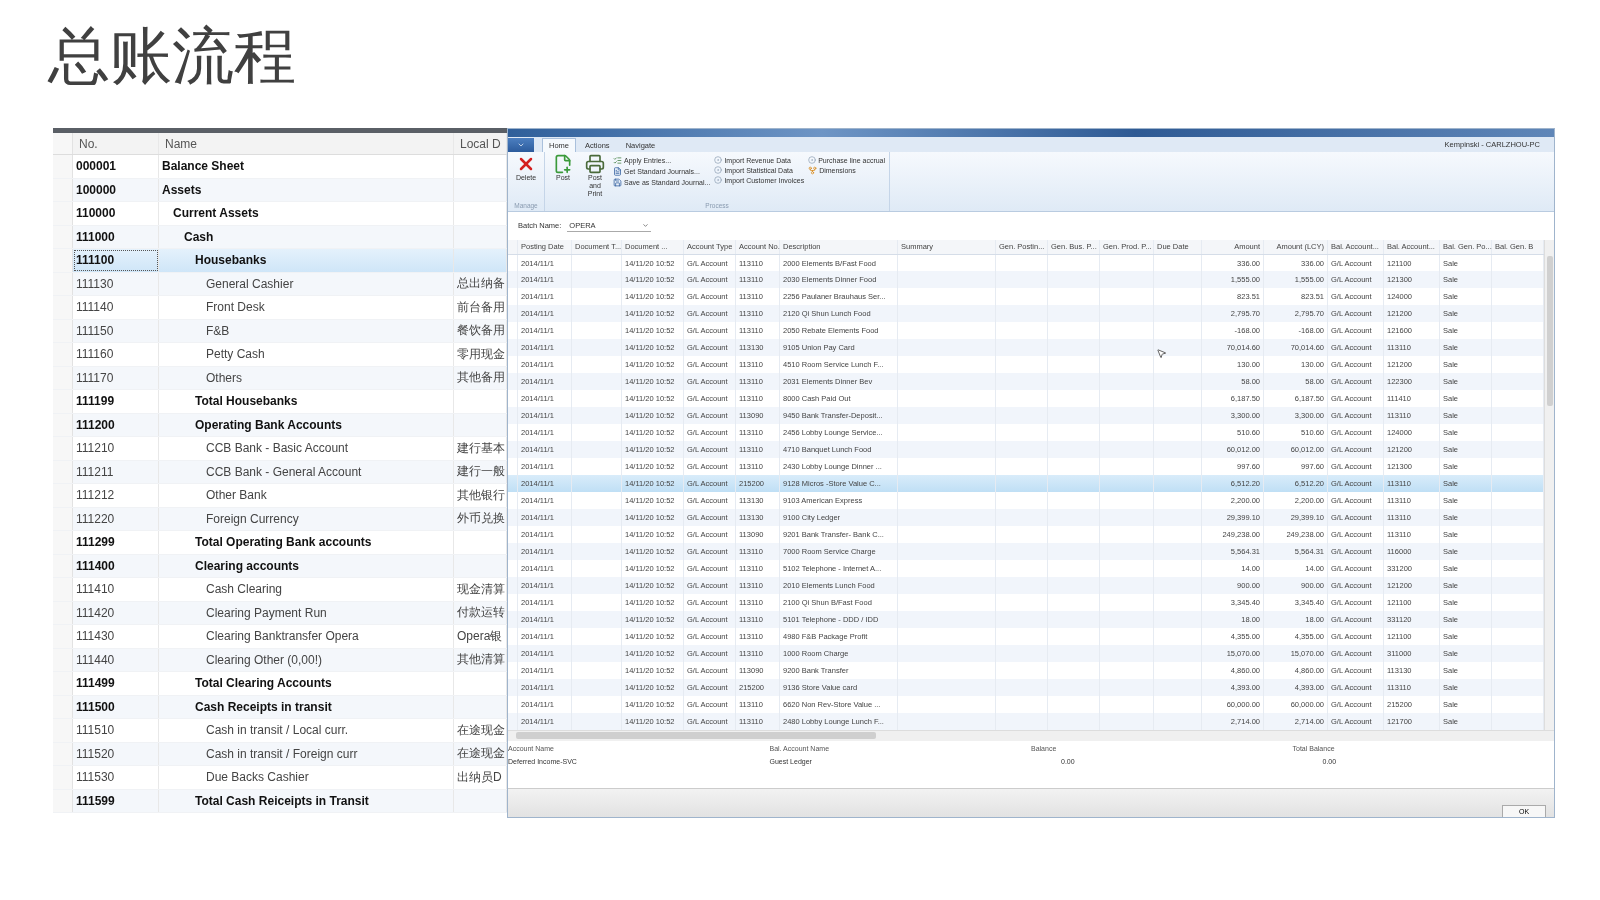  I want to click on table-row: 111440 Clearing Other (0,00!) 其他清算, so click(280, 660).